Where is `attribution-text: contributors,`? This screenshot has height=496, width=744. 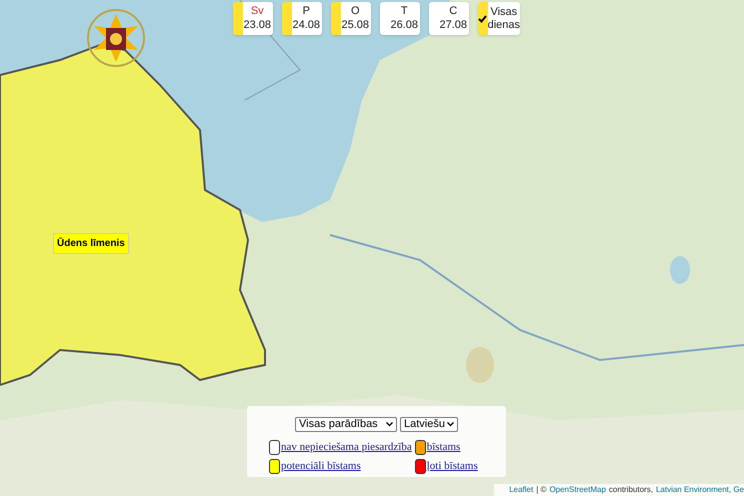
attribution-text: contributors, is located at coordinates (630, 490).